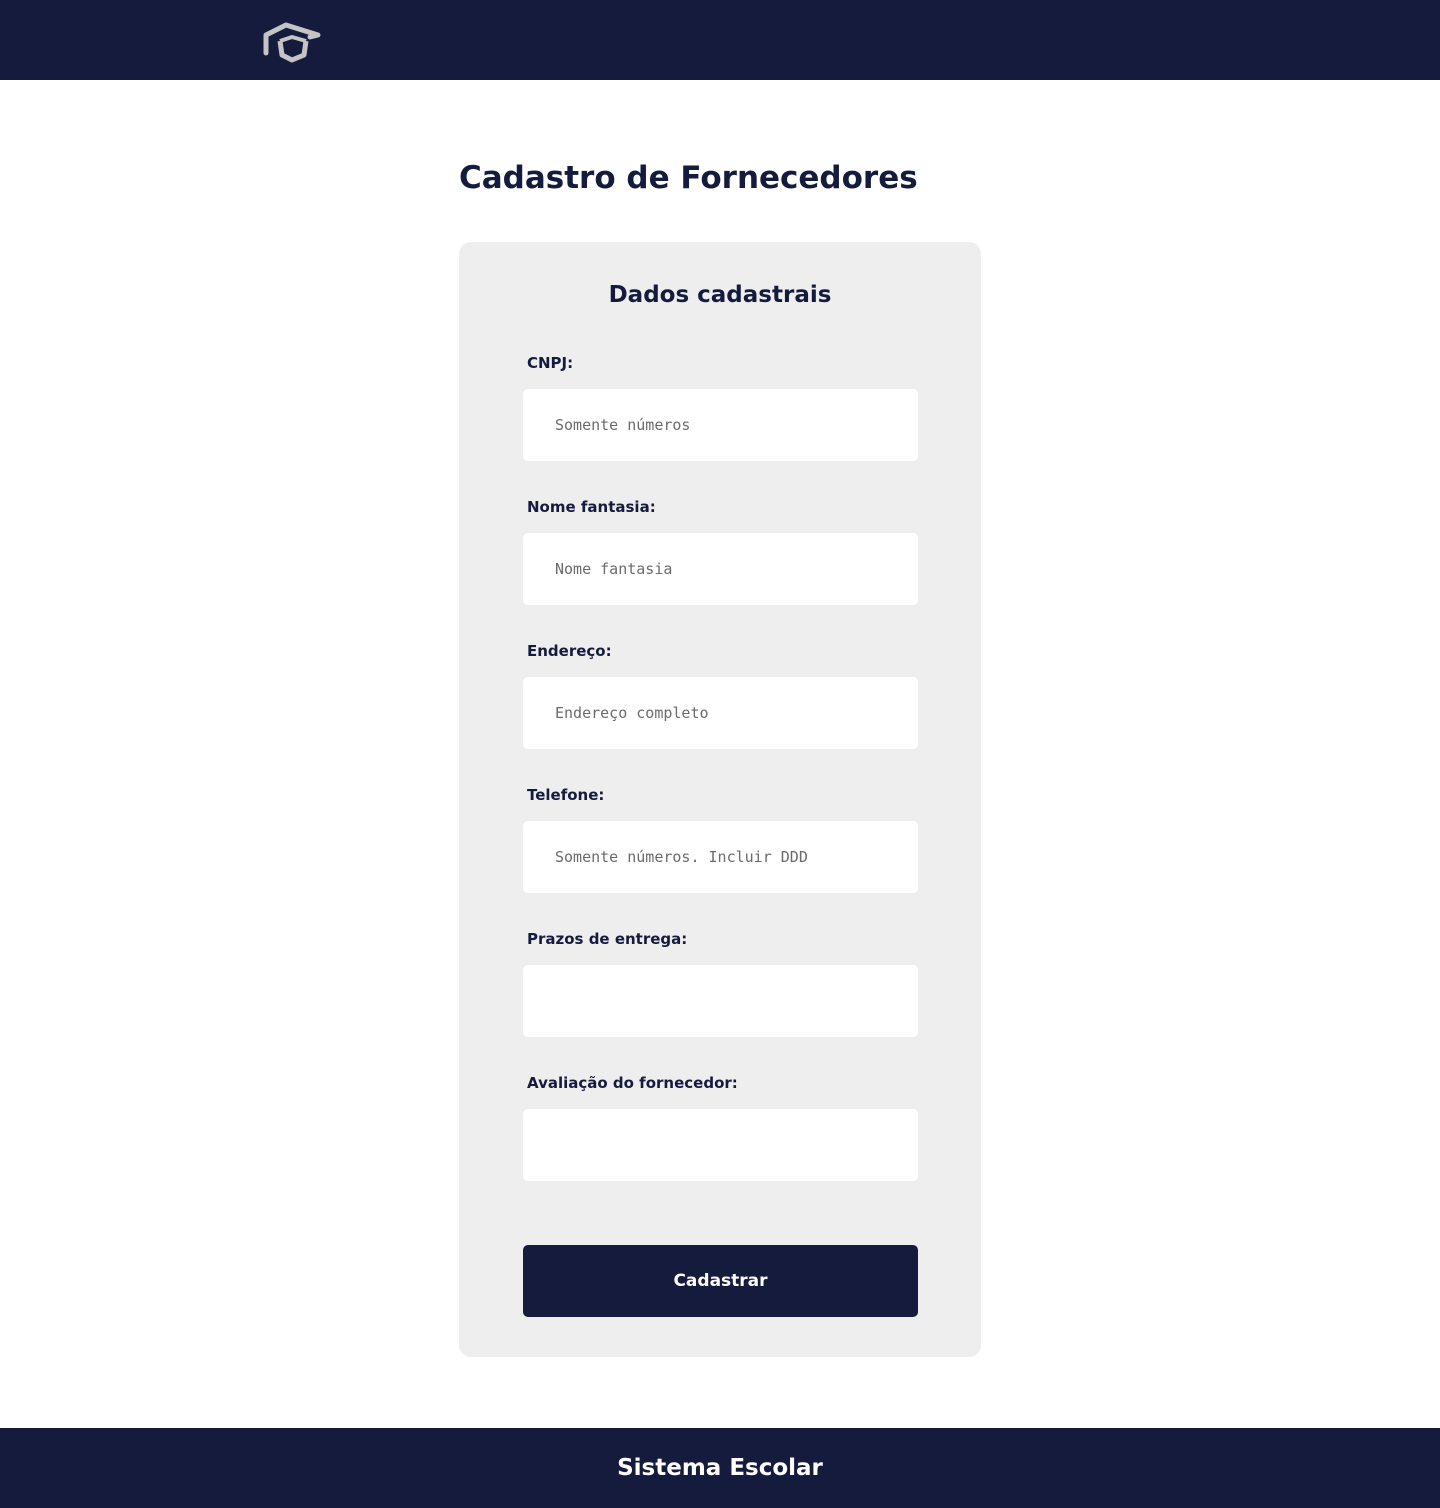 The height and width of the screenshot is (1508, 1440). I want to click on page-title: Cadastro de Fornecedores, so click(688, 178).